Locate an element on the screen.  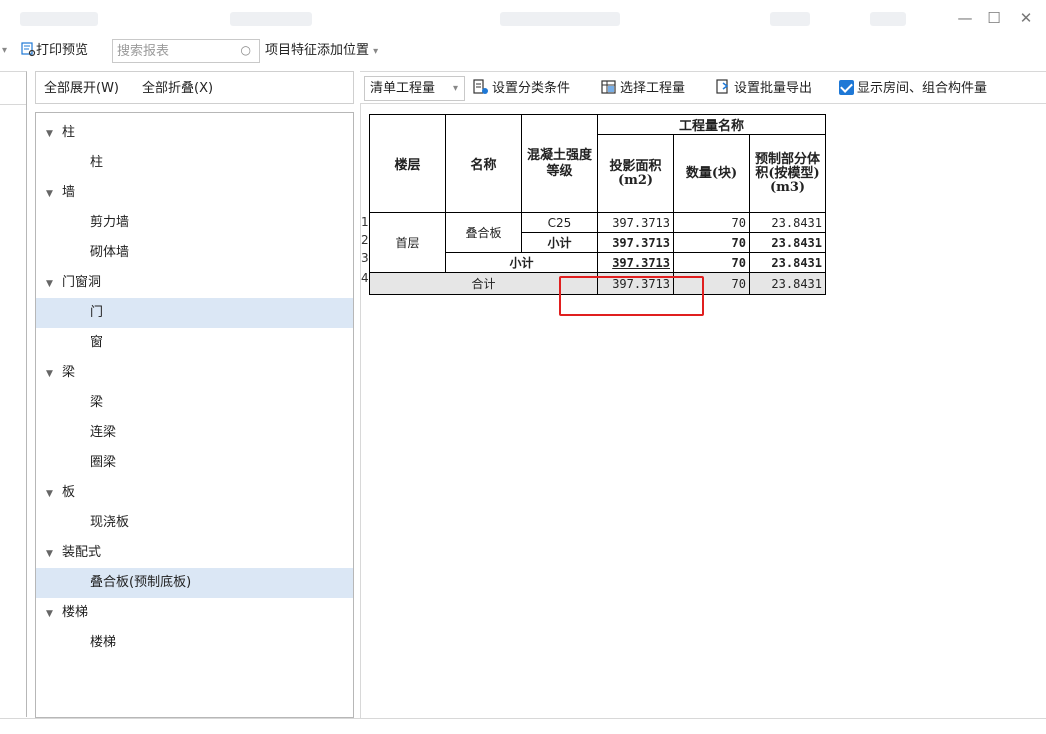
tree-label: 门 is located at coordinates (97, 312).